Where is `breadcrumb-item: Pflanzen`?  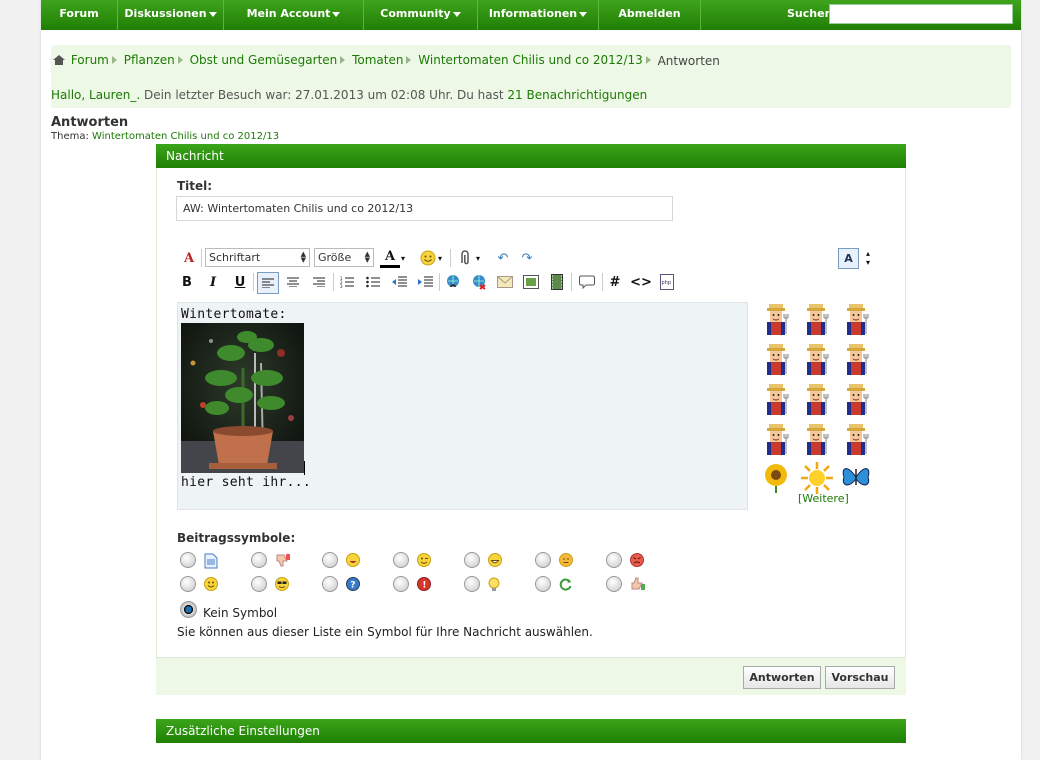 breadcrumb-item: Pflanzen is located at coordinates (149, 60).